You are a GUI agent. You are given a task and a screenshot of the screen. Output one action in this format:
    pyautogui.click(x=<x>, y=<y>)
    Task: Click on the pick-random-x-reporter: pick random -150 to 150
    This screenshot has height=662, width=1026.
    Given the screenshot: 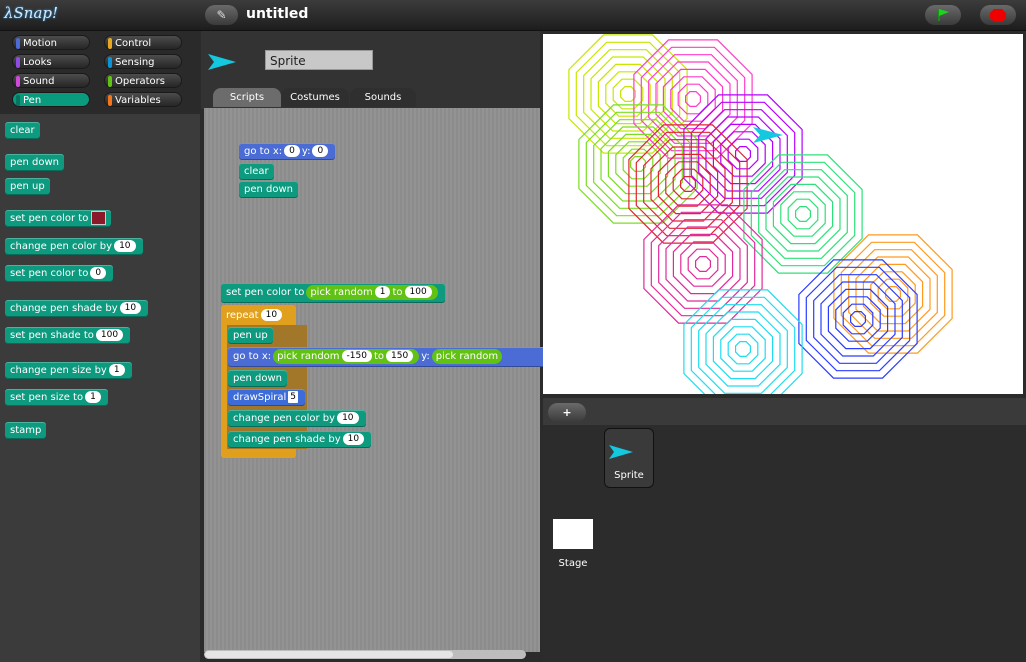 What is the action you would take?
    pyautogui.click(x=346, y=356)
    